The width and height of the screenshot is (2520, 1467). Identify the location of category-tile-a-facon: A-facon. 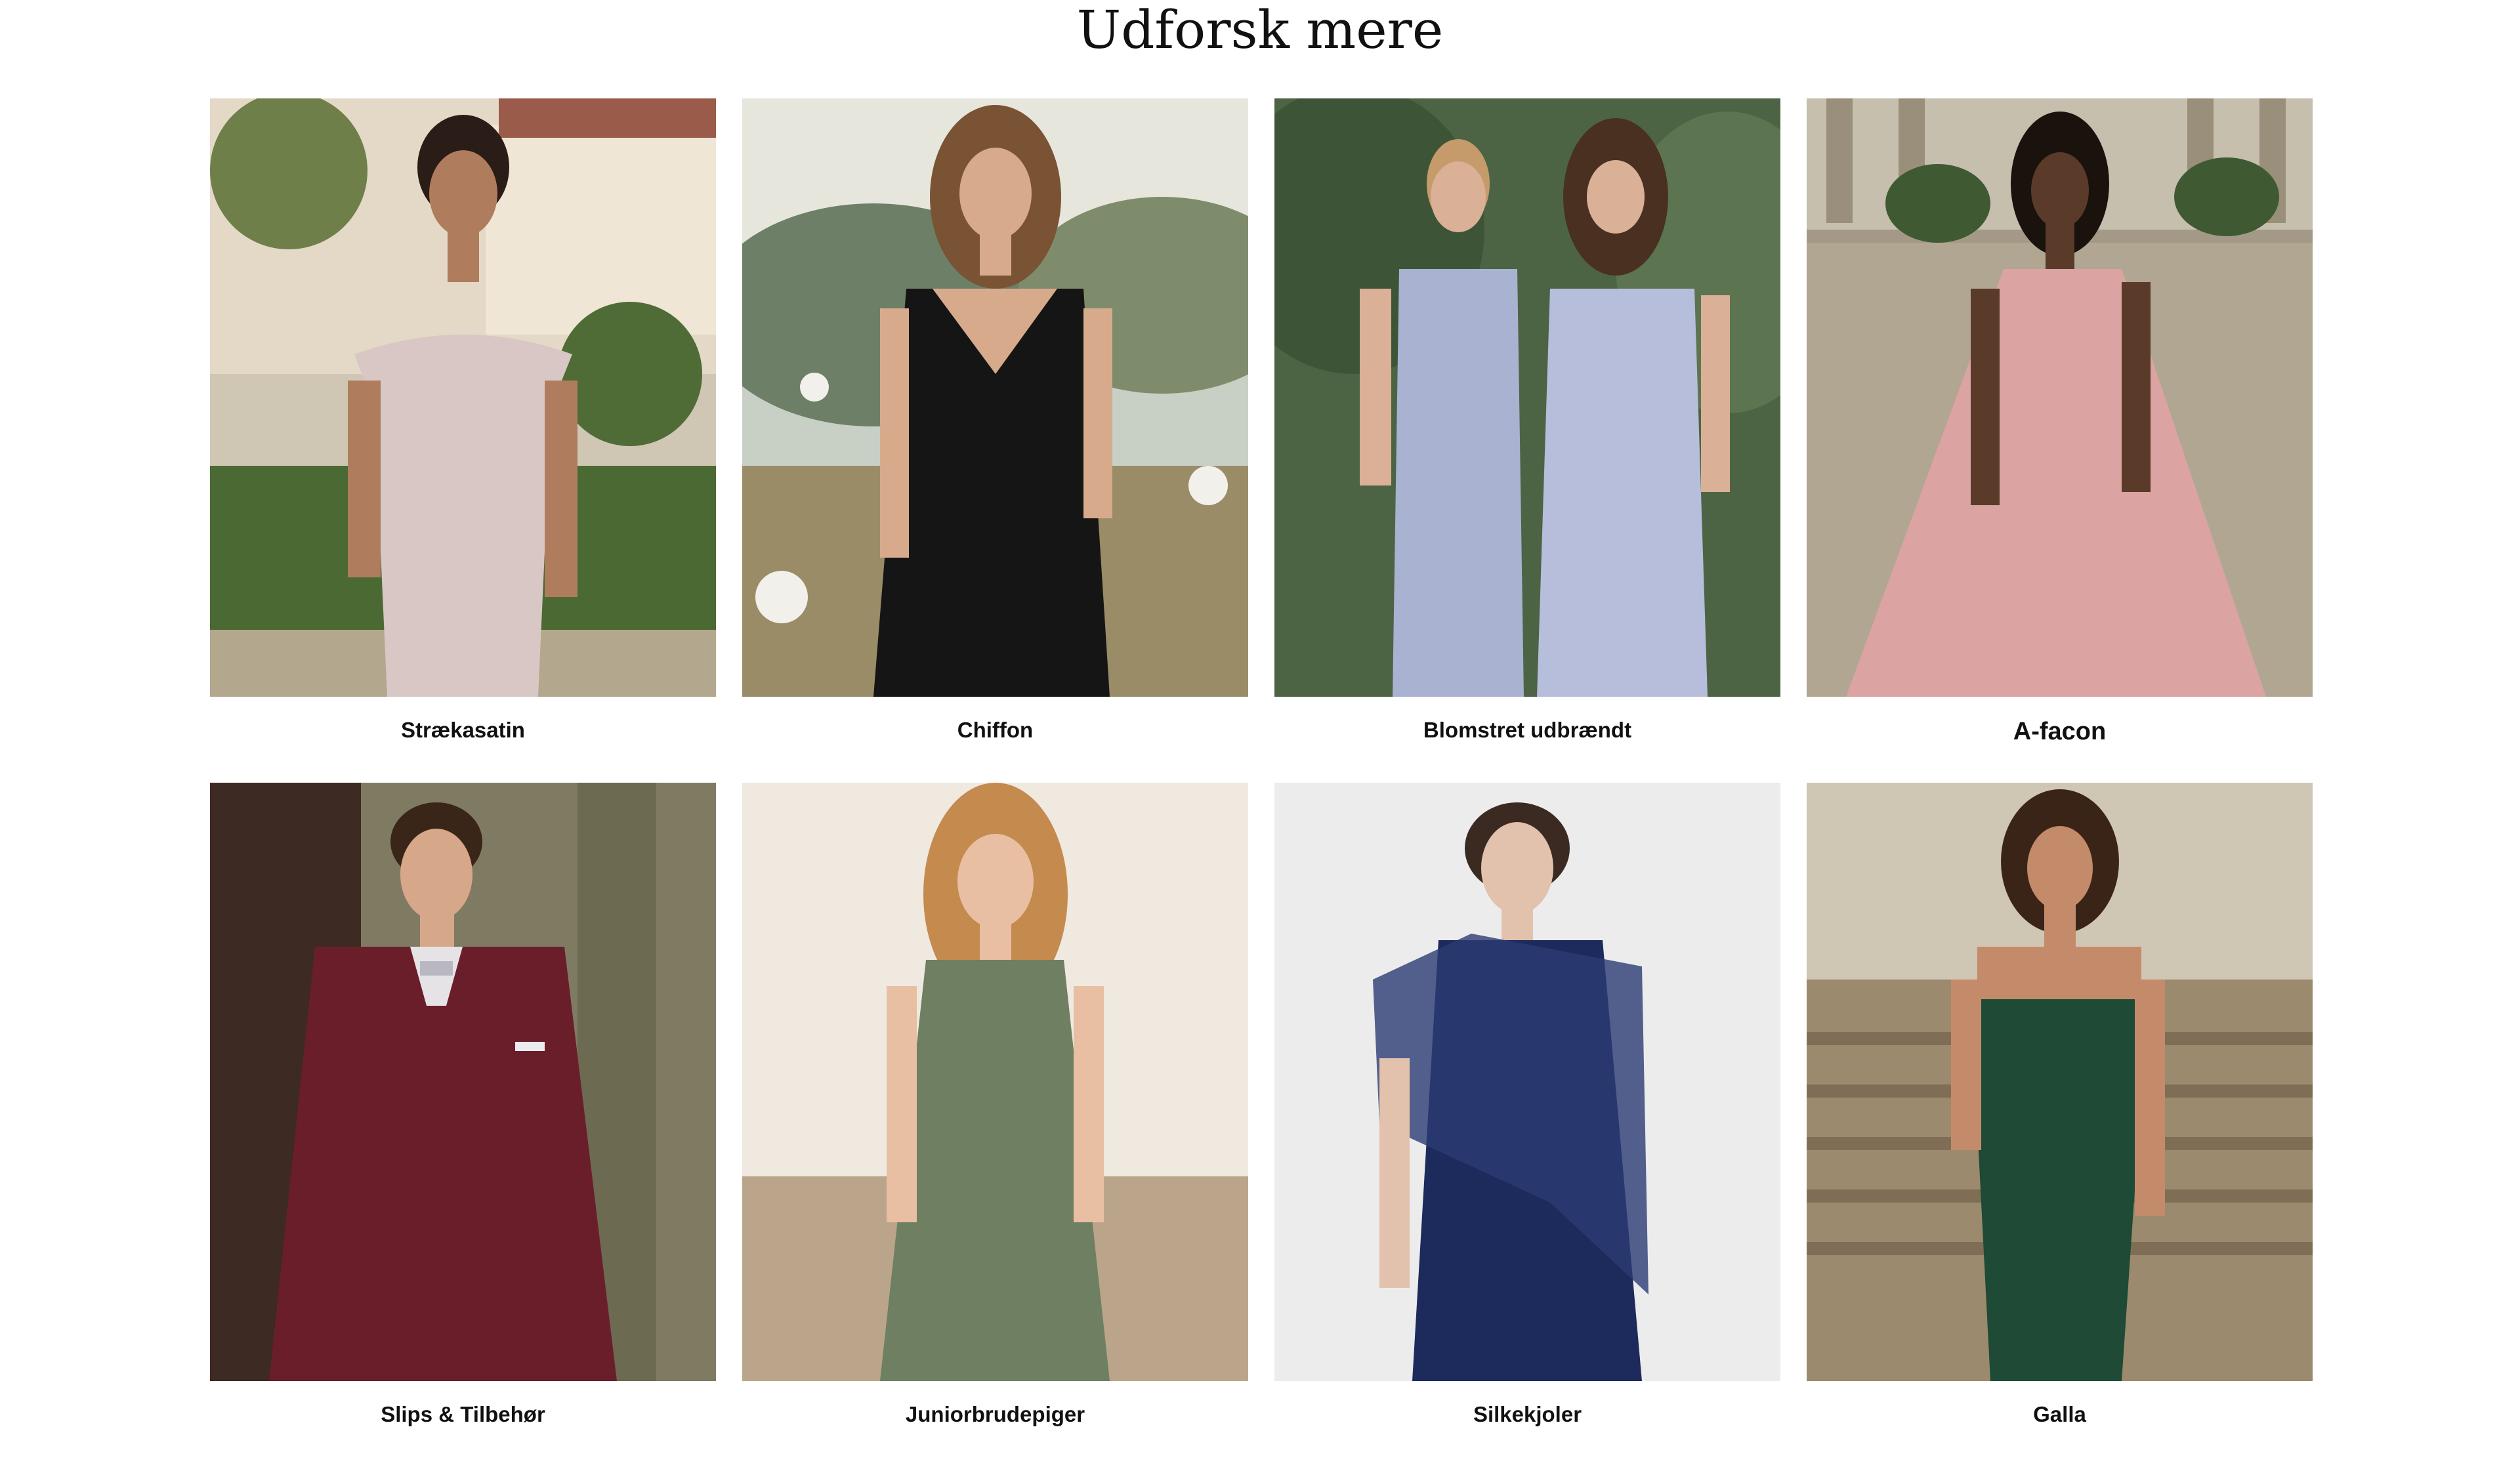
(2060, 440).